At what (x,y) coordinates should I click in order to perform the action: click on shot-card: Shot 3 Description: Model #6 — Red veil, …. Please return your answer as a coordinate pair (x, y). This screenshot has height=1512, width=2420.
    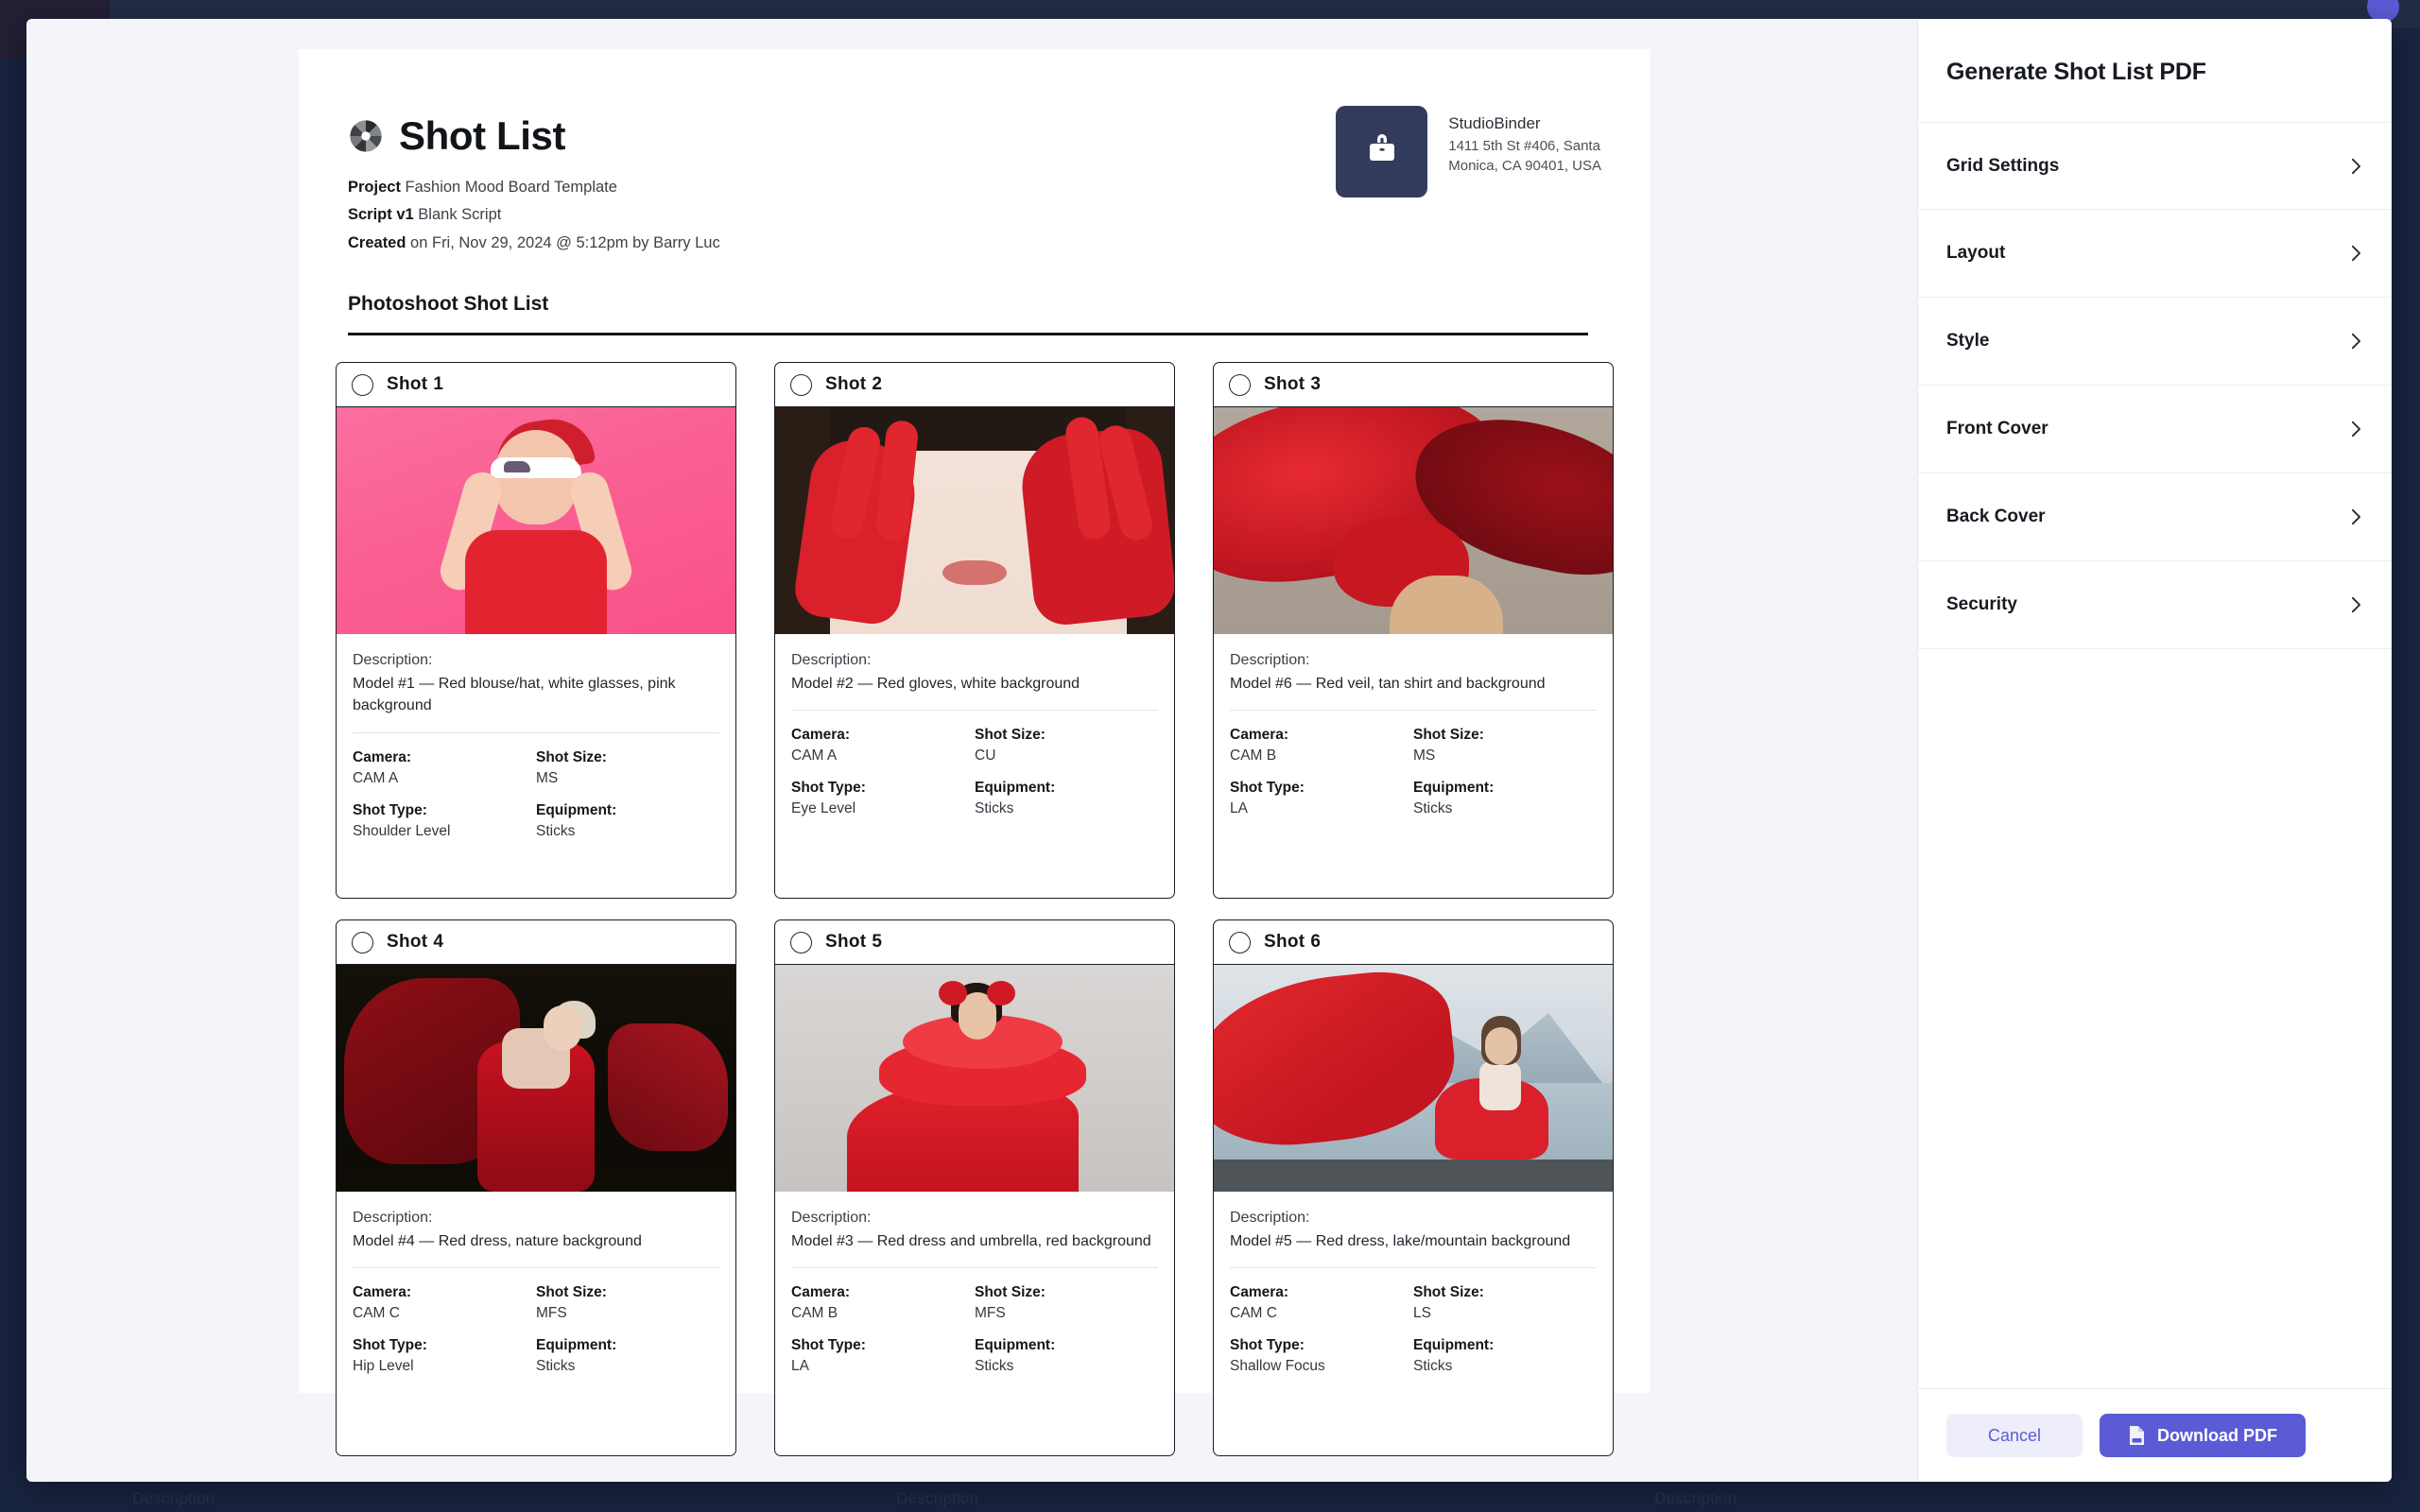
    Looking at the image, I should click on (1413, 631).